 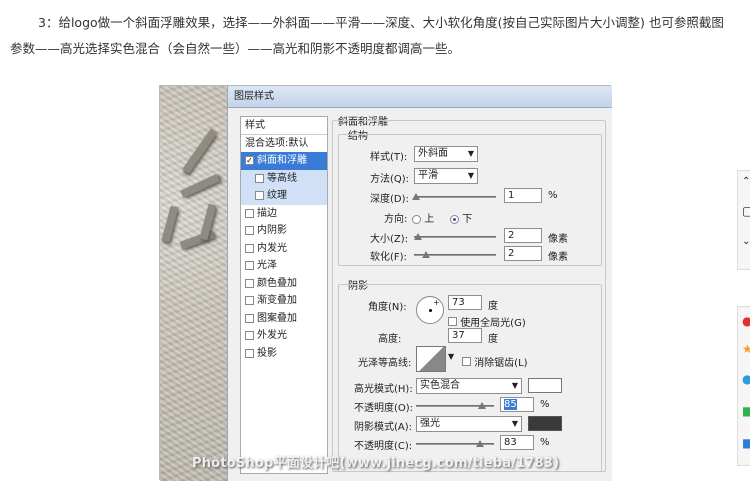 What do you see at coordinates (493, 339) in the screenshot?
I see `altitude-unit: 度` at bounding box center [493, 339].